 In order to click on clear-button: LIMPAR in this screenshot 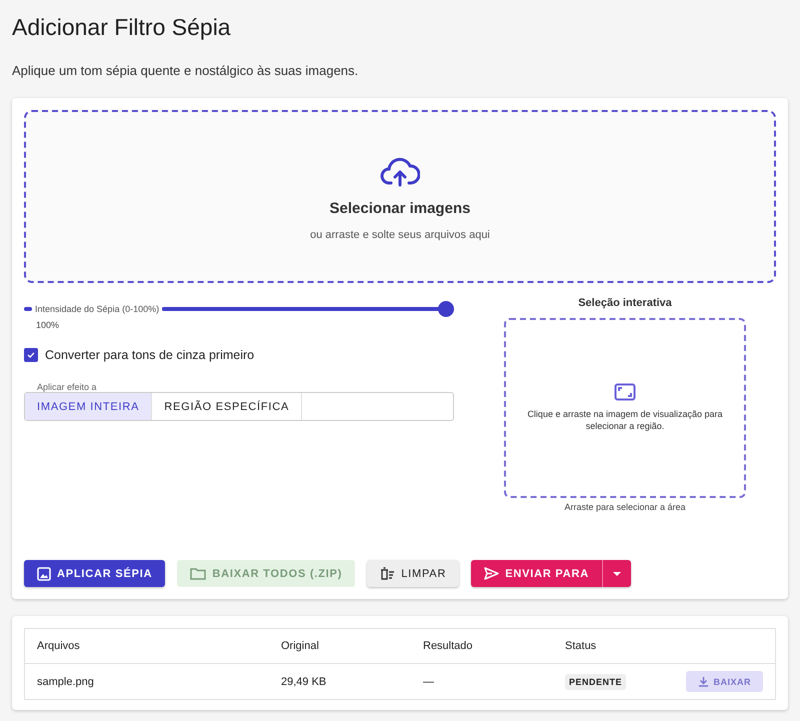, I will do `click(413, 573)`.